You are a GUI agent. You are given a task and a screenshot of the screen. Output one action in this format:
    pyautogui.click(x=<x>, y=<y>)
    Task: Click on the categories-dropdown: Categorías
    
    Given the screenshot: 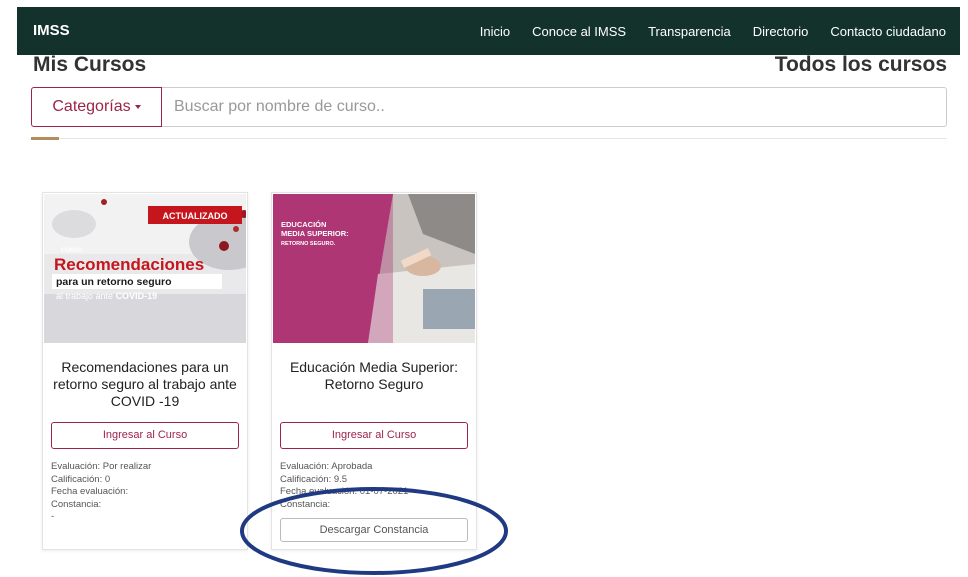 What is the action you would take?
    pyautogui.click(x=96, y=107)
    